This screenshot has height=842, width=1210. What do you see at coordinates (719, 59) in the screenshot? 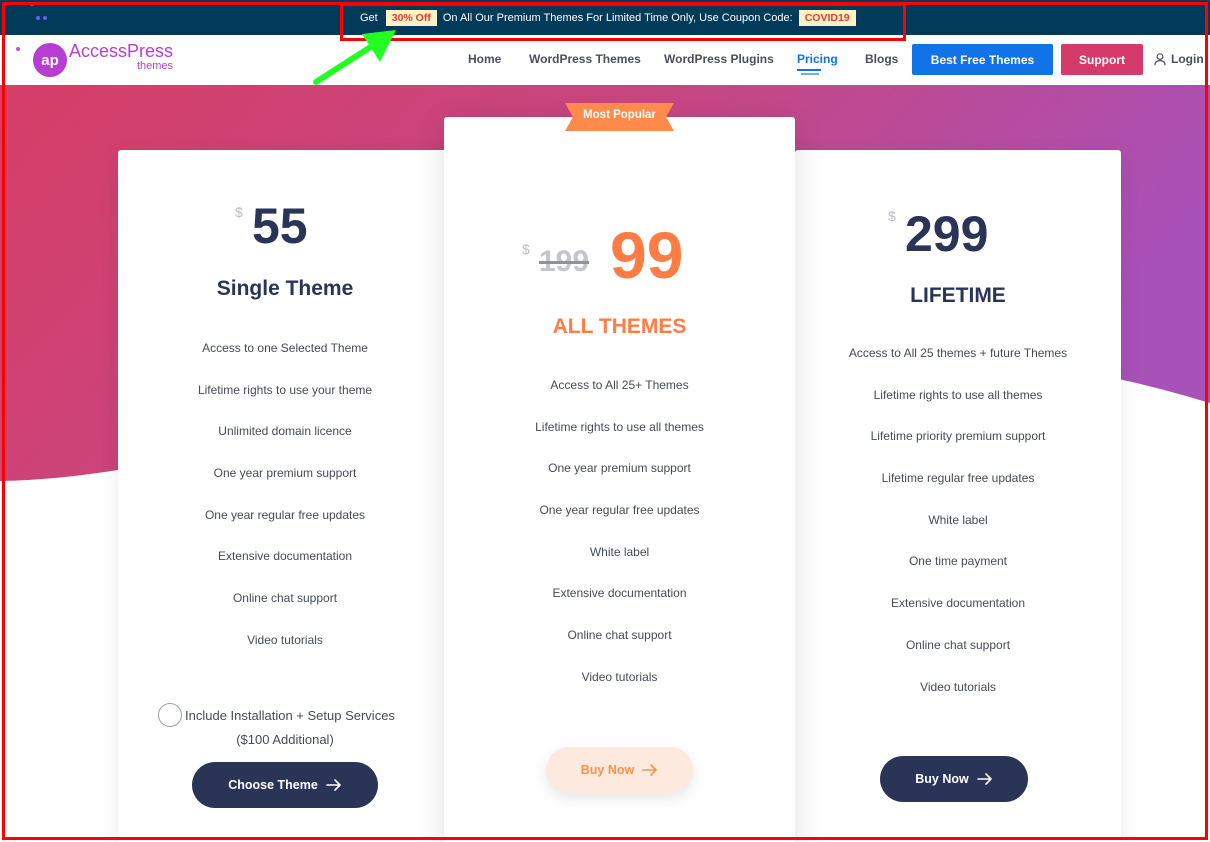
I see `nav-wordpress-plugins: WordPress Plugins` at bounding box center [719, 59].